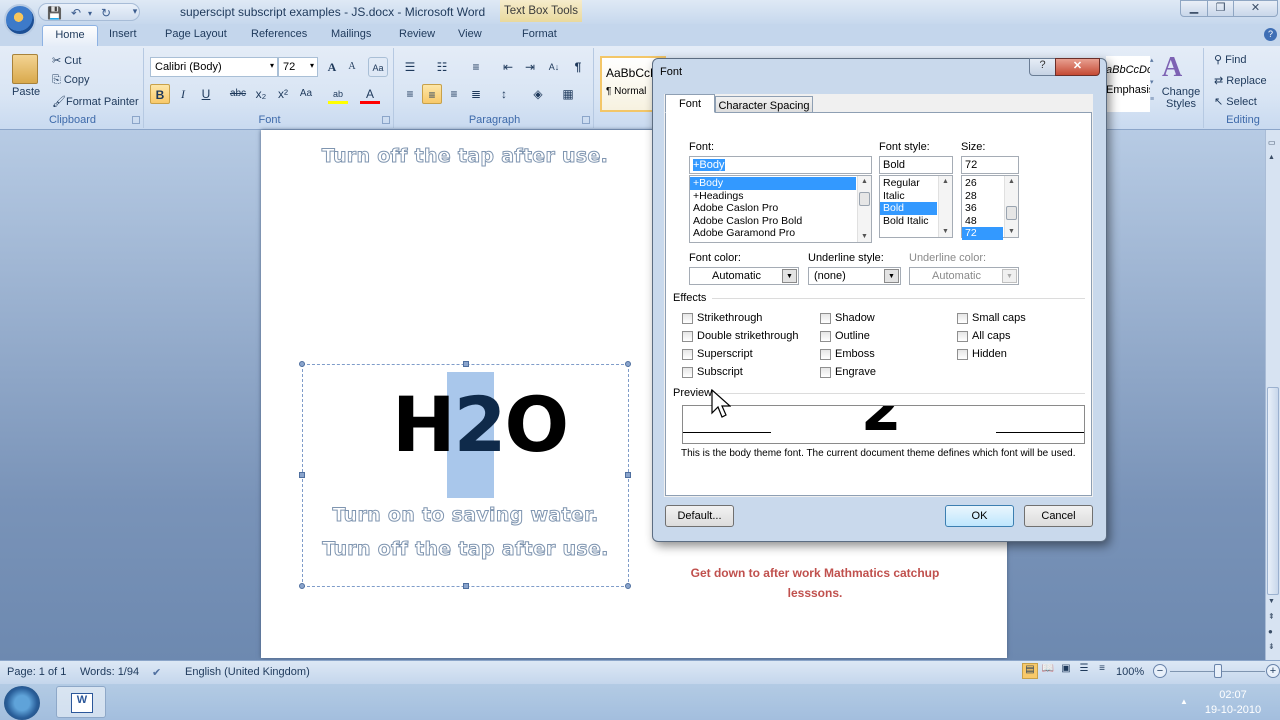  Describe the element at coordinates (36, 672) in the screenshot. I see `page-count-status: Page: 1 of 1` at that location.